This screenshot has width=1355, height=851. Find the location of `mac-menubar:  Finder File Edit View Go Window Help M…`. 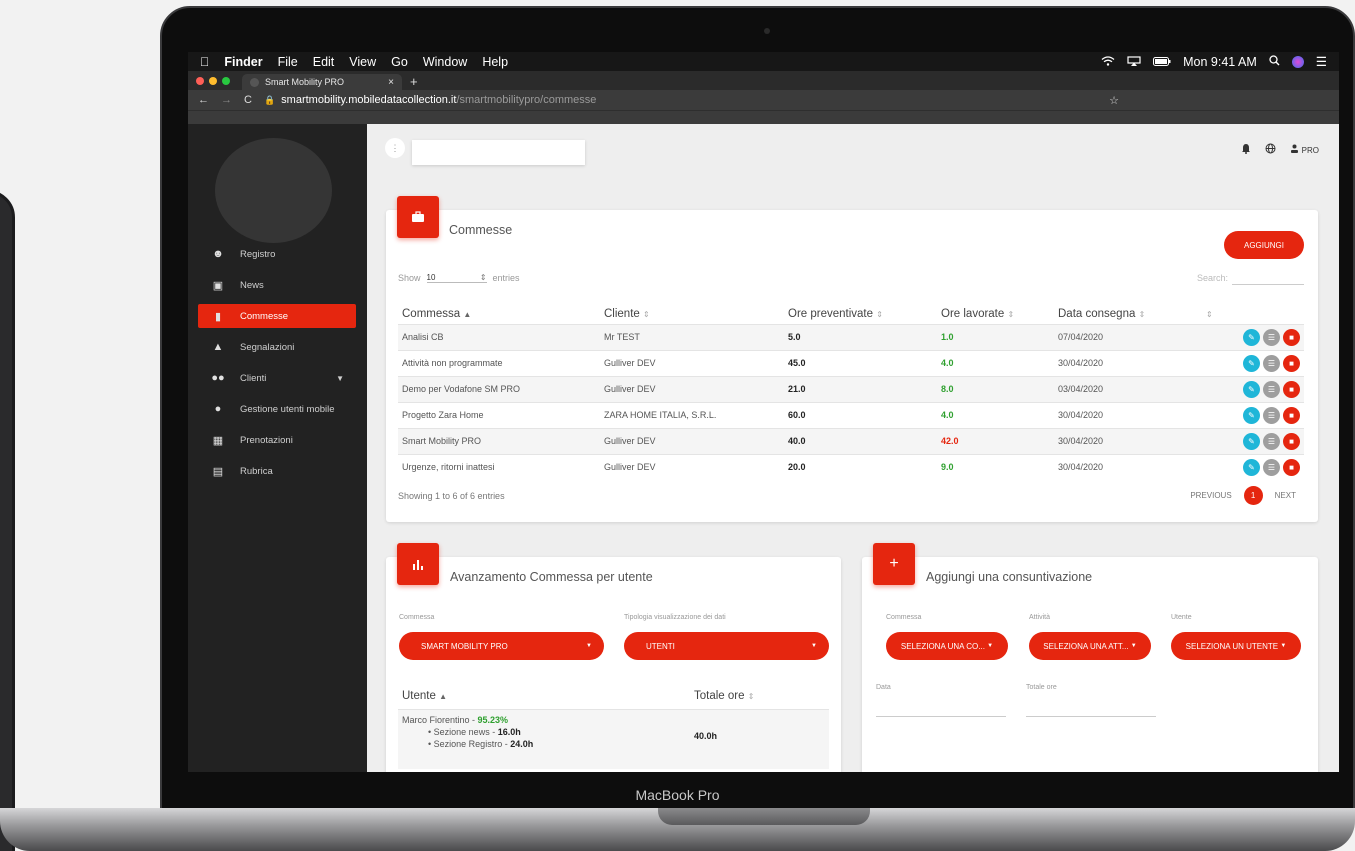

mac-menubar:  Finder File Edit View Go Window Help M… is located at coordinates (763, 61).